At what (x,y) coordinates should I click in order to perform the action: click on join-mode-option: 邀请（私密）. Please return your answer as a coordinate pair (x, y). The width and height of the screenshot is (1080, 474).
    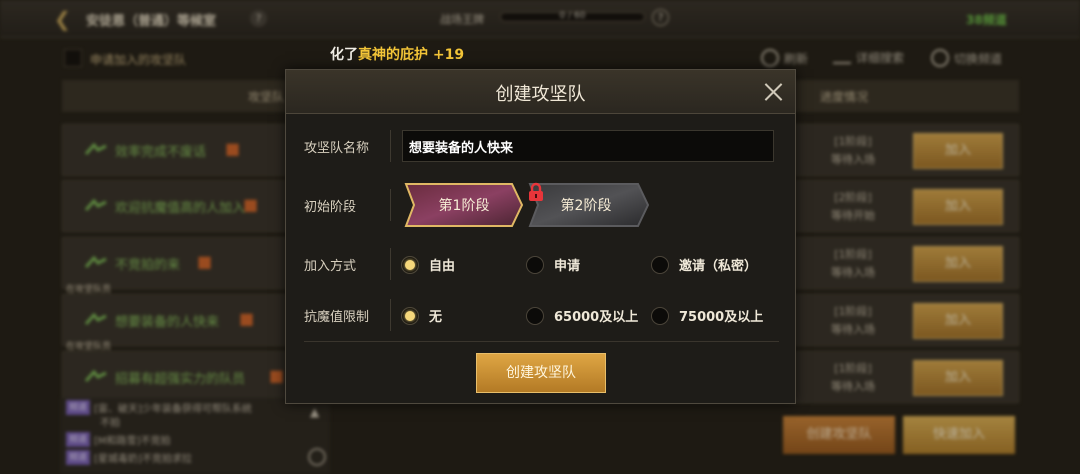
    Looking at the image, I should click on (704, 264).